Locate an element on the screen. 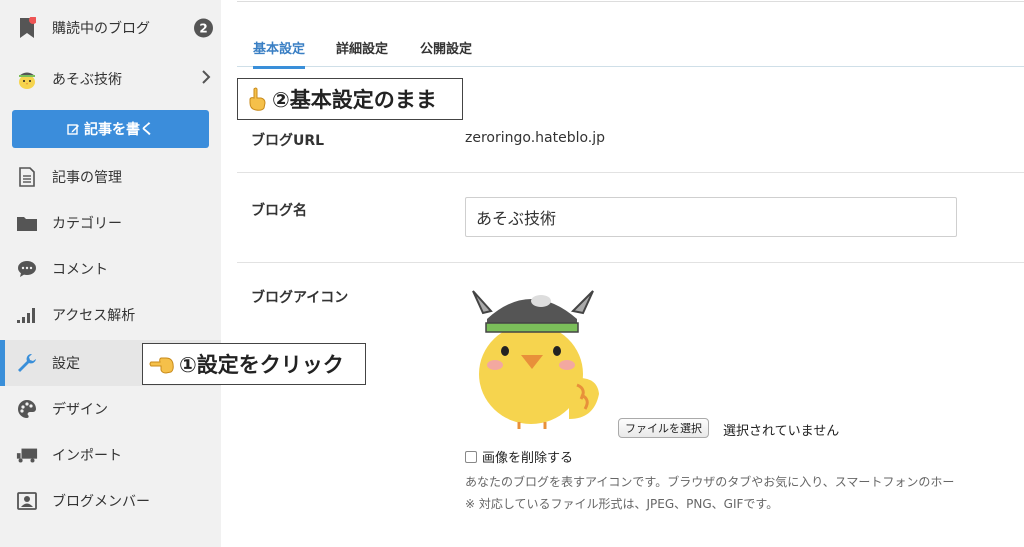 This screenshot has width=1024, height=547. signal-bars-icon is located at coordinates (27, 315).